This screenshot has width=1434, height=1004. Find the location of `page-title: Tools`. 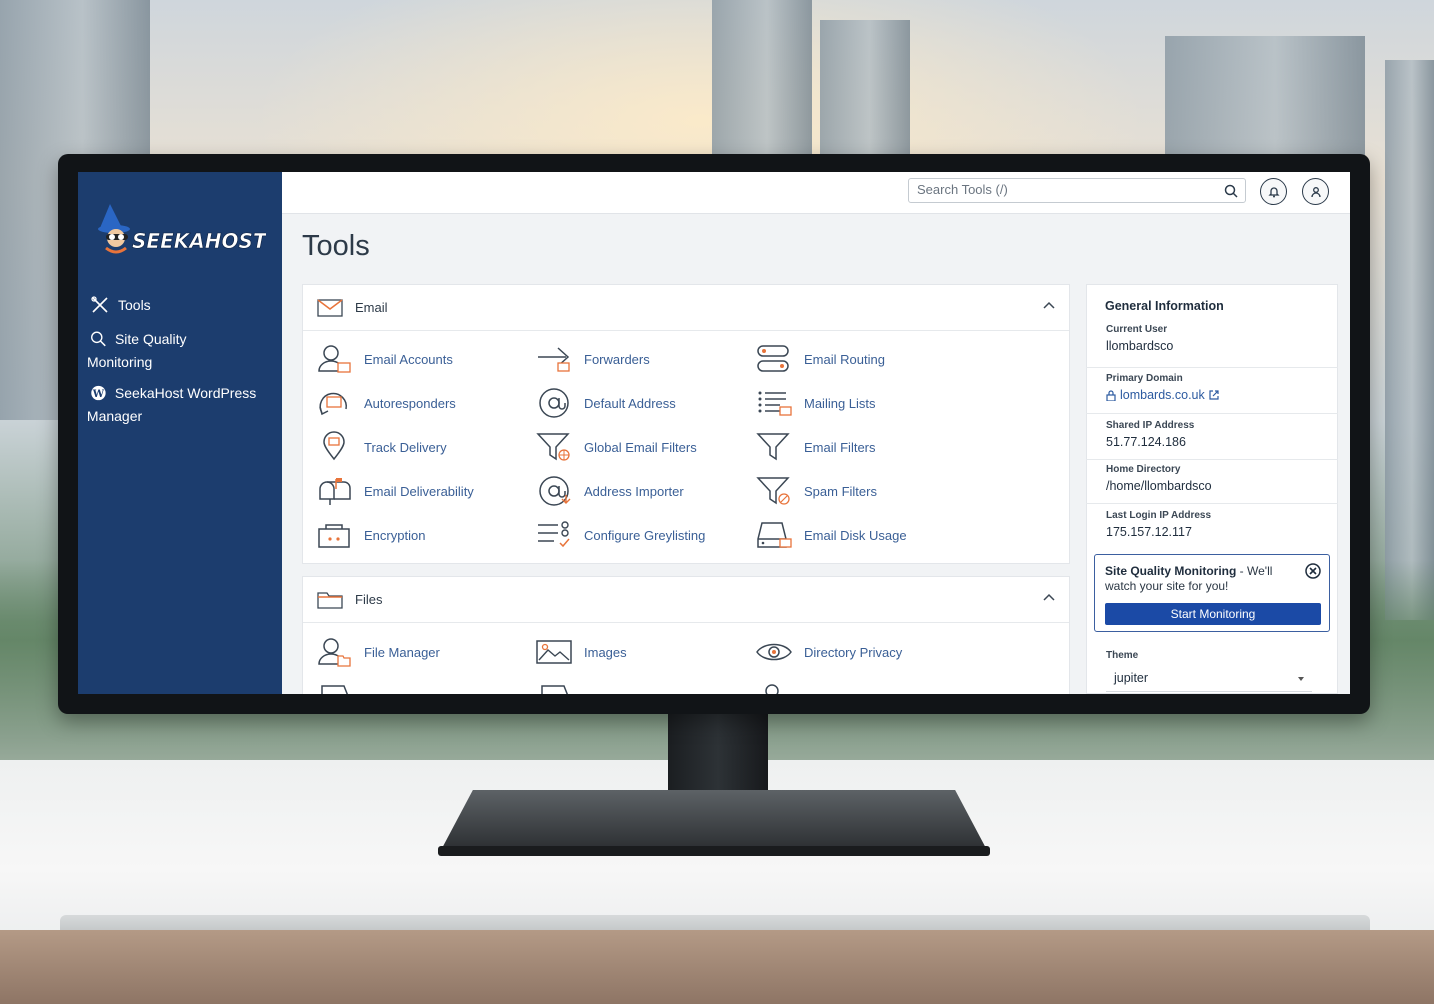

page-title: Tools is located at coordinates (336, 246).